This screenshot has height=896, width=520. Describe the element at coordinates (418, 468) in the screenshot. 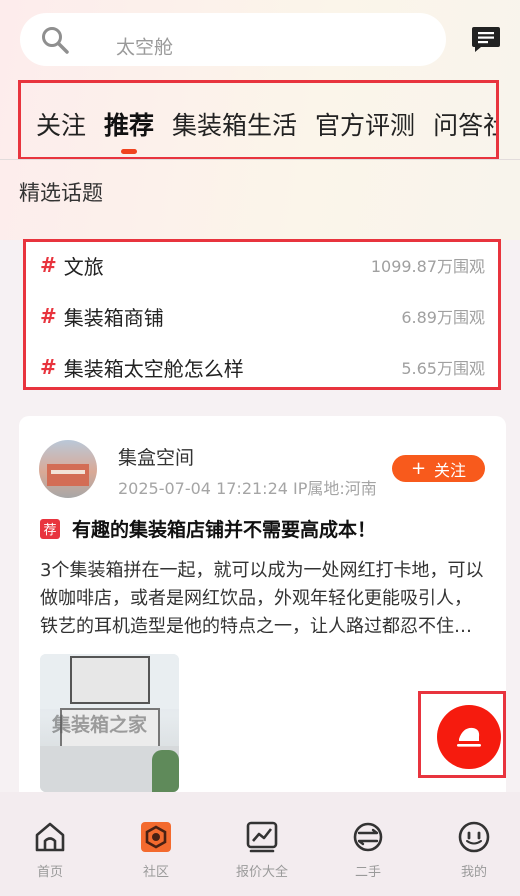

I see `plus-icon: +` at that location.